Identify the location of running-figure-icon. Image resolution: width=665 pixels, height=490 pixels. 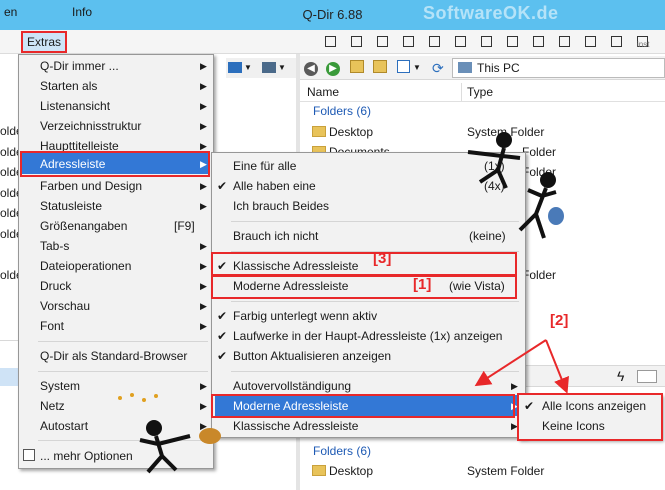
(169, 433).